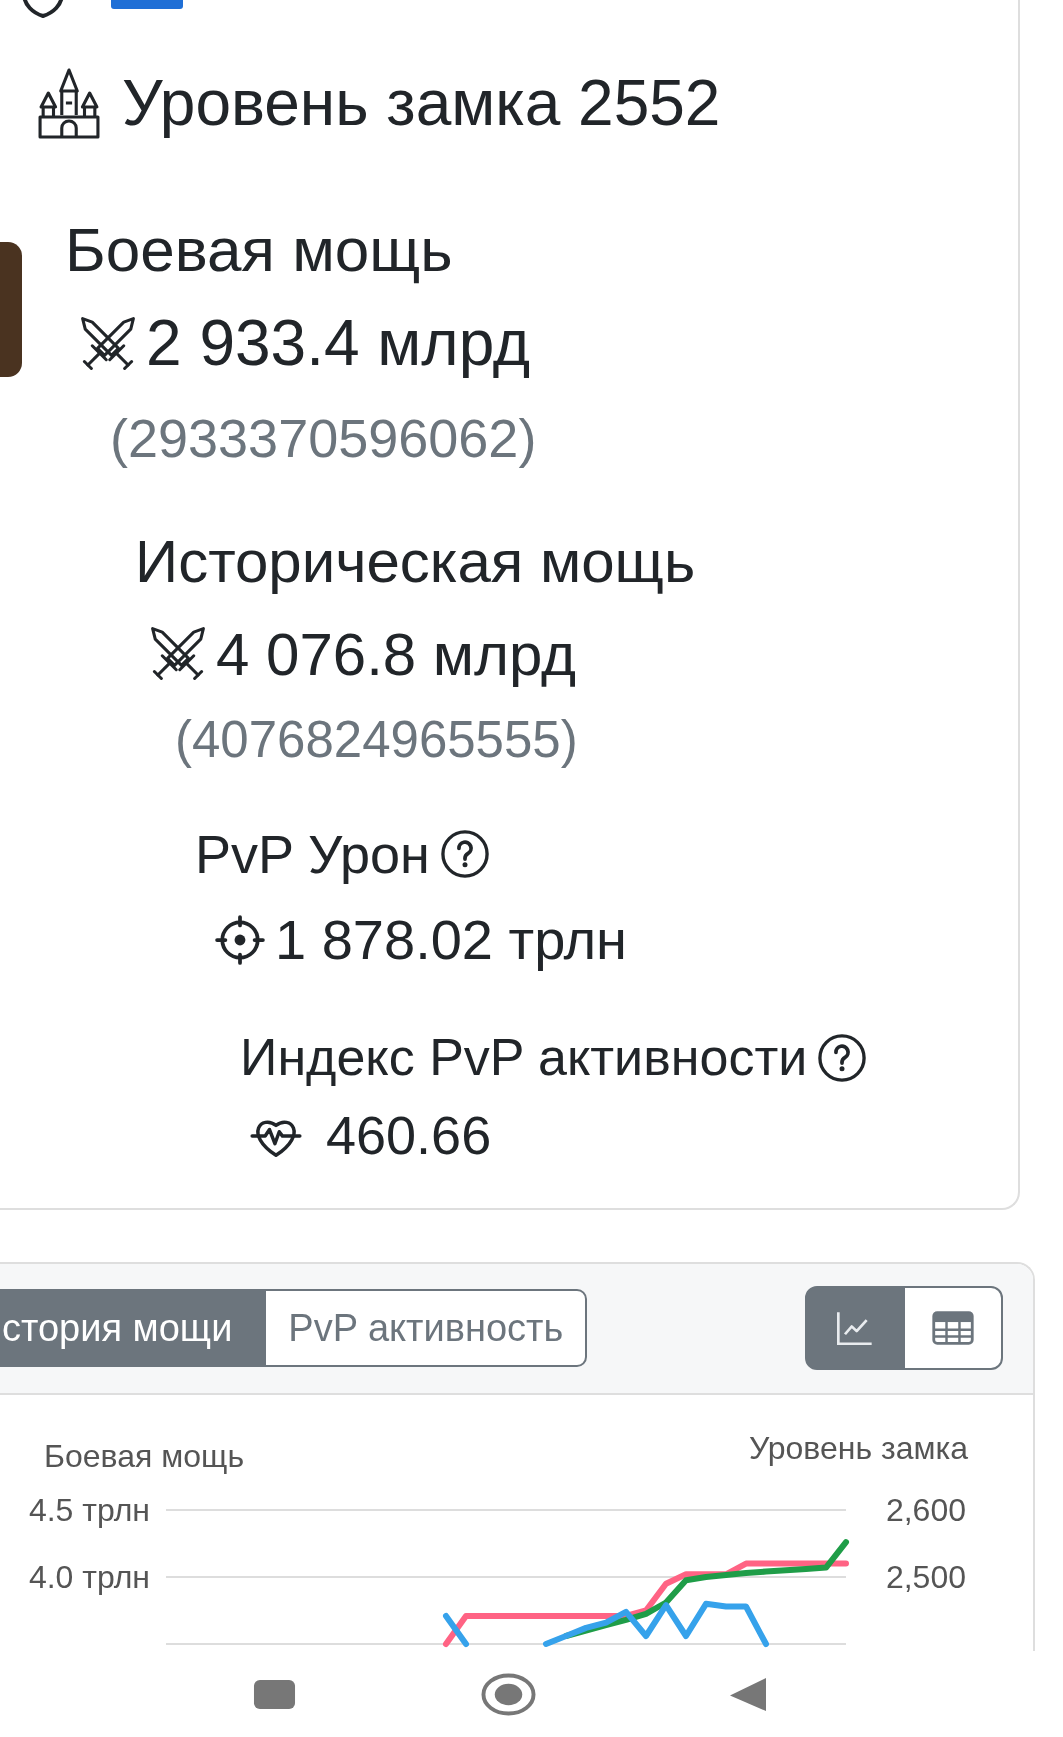  I want to click on stat-label: Историческая мощь, so click(415, 561).